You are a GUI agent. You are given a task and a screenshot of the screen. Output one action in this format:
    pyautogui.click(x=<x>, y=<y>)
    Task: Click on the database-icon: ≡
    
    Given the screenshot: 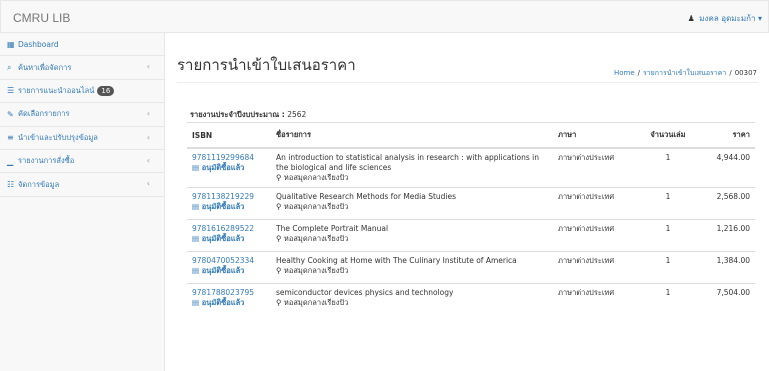 What is the action you would take?
    pyautogui.click(x=10, y=138)
    